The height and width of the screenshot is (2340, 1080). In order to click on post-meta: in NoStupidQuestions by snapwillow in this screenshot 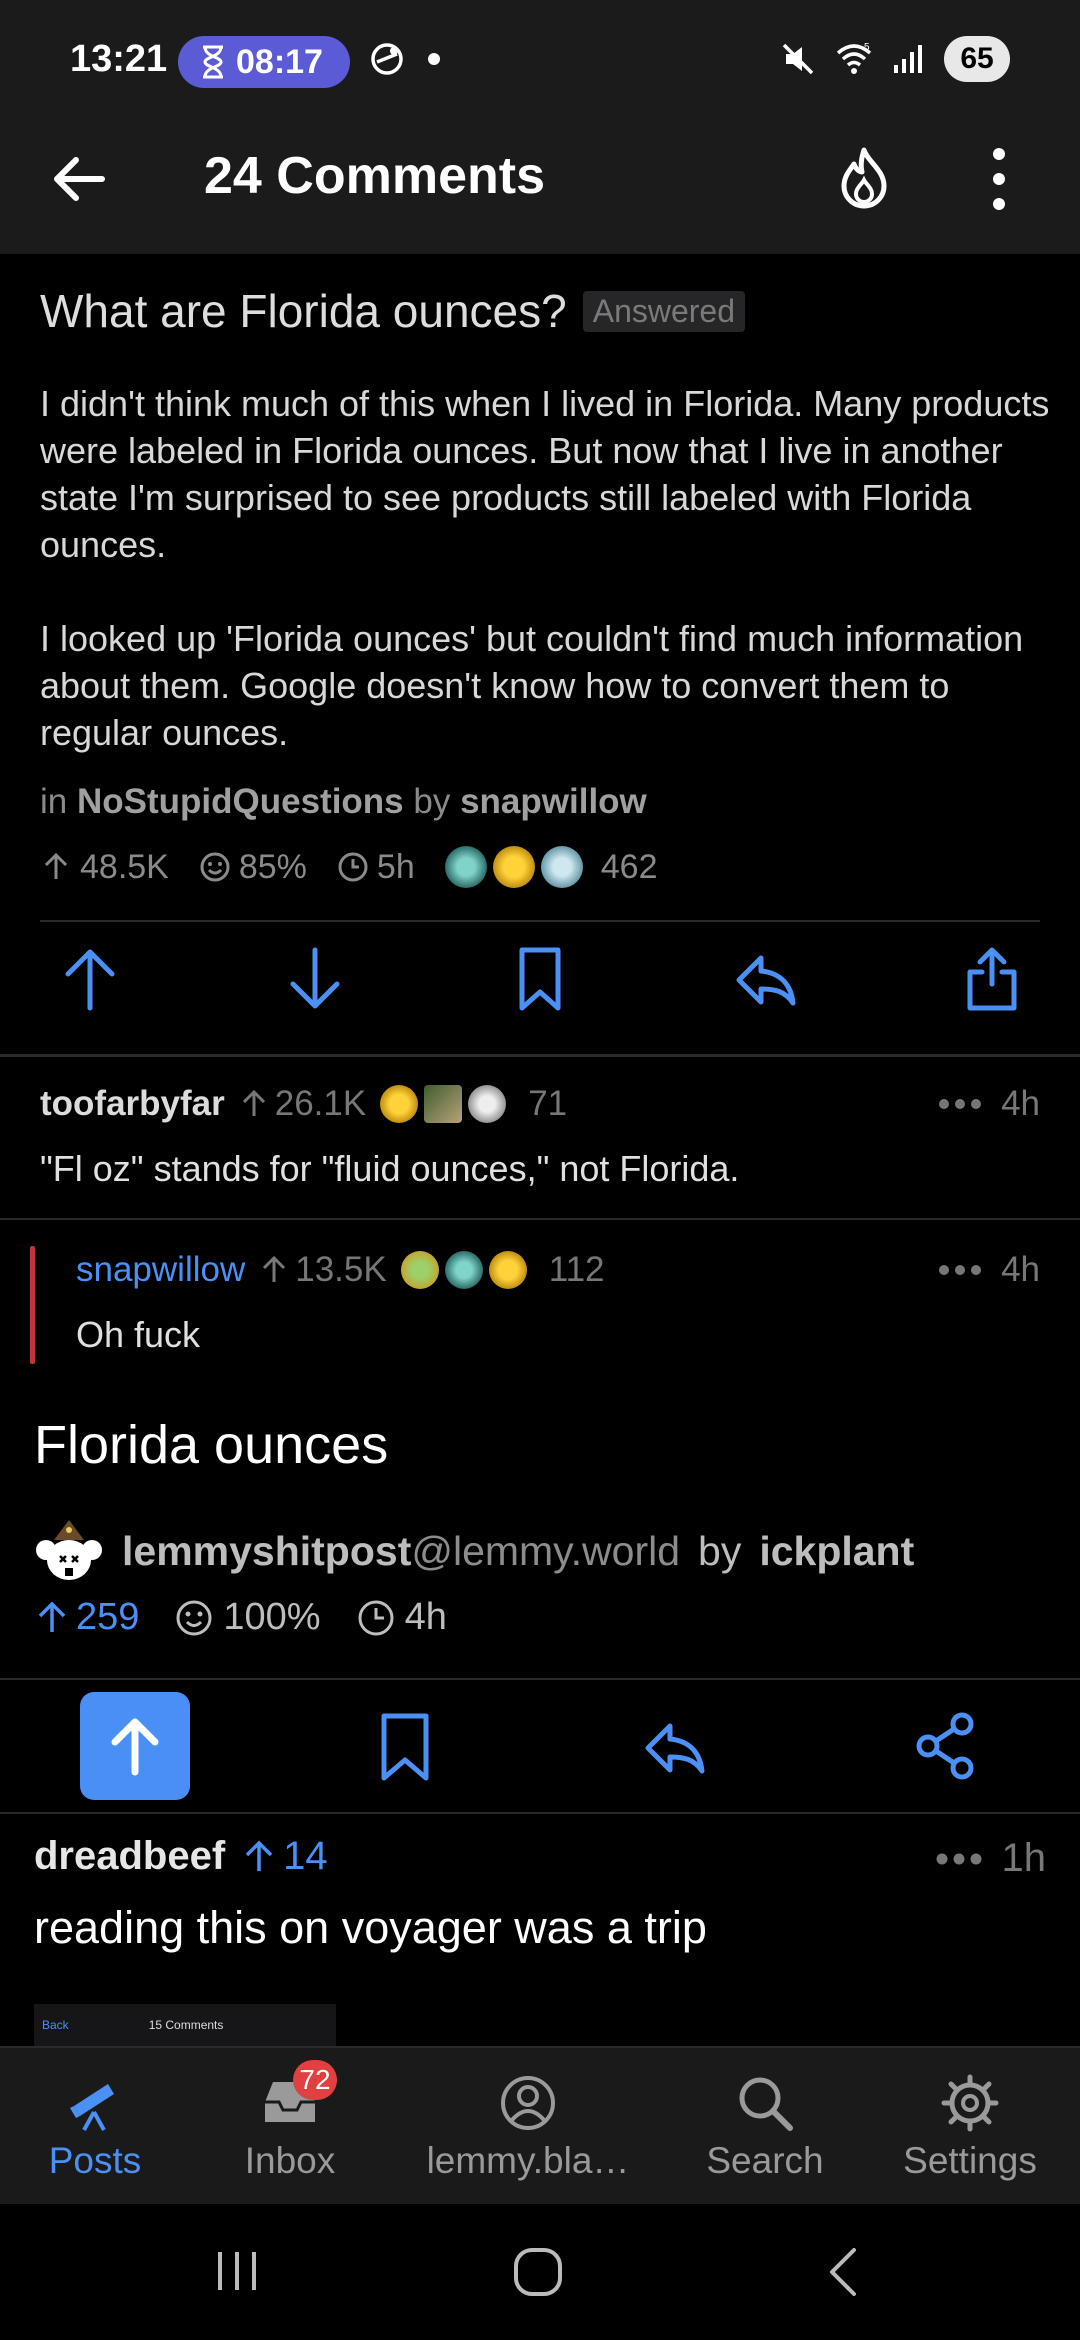, I will do `click(343, 802)`.